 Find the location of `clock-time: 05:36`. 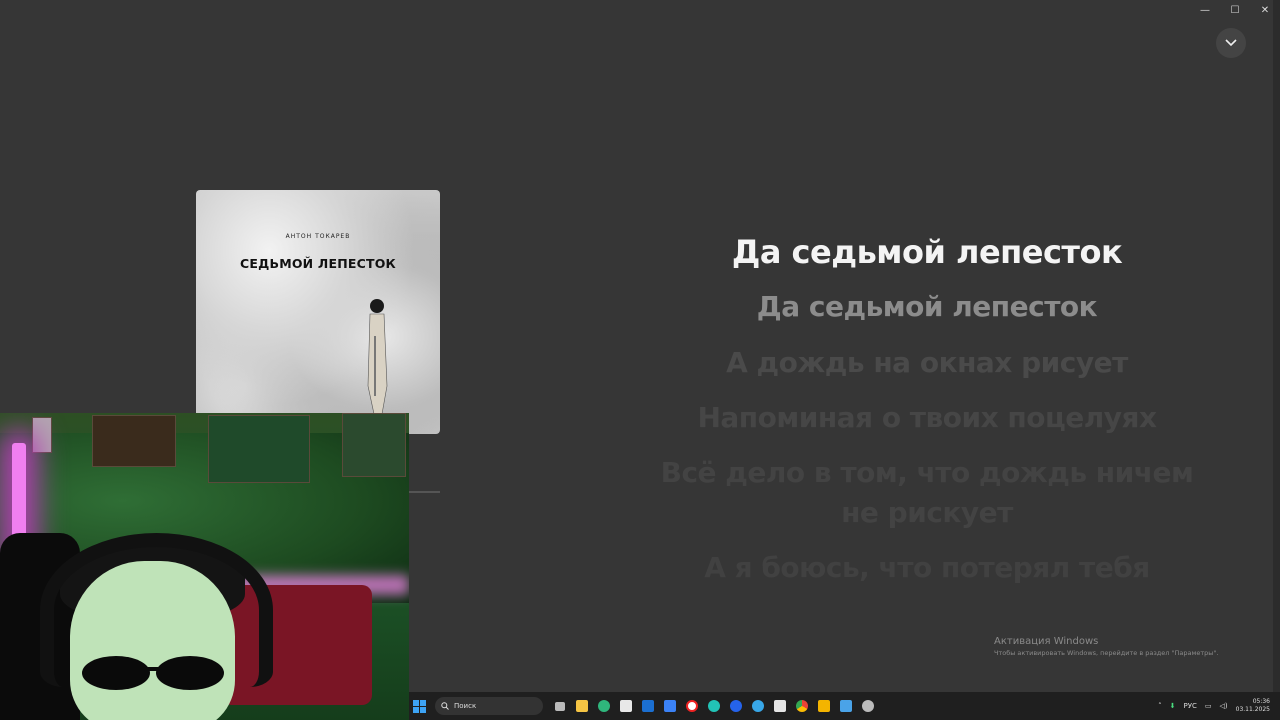

clock-time: 05:36 is located at coordinates (1261, 701).